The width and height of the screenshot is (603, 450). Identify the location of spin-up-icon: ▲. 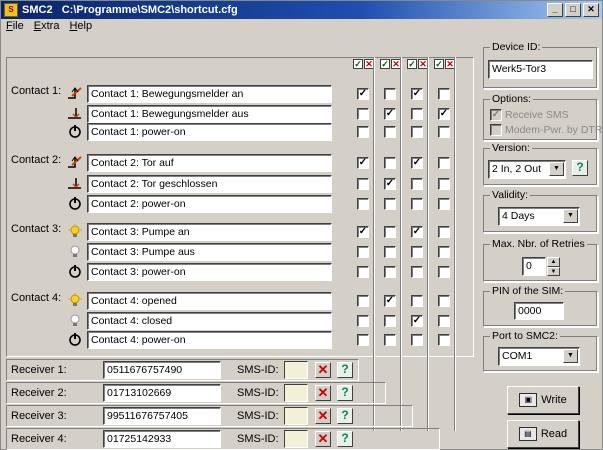
(553, 262).